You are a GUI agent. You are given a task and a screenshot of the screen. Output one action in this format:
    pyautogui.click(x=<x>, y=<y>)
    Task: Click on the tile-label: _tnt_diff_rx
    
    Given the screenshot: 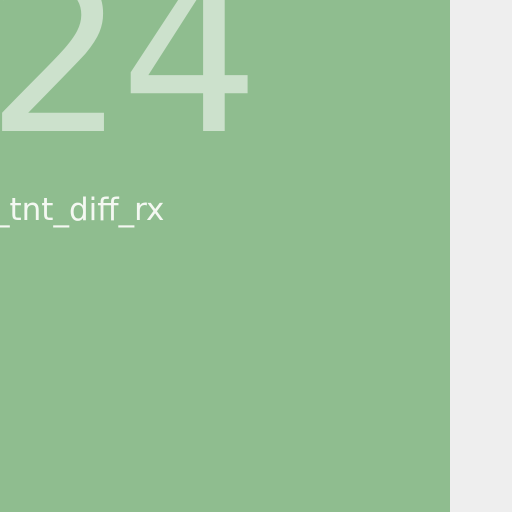 What is the action you would take?
    pyautogui.click(x=82, y=210)
    